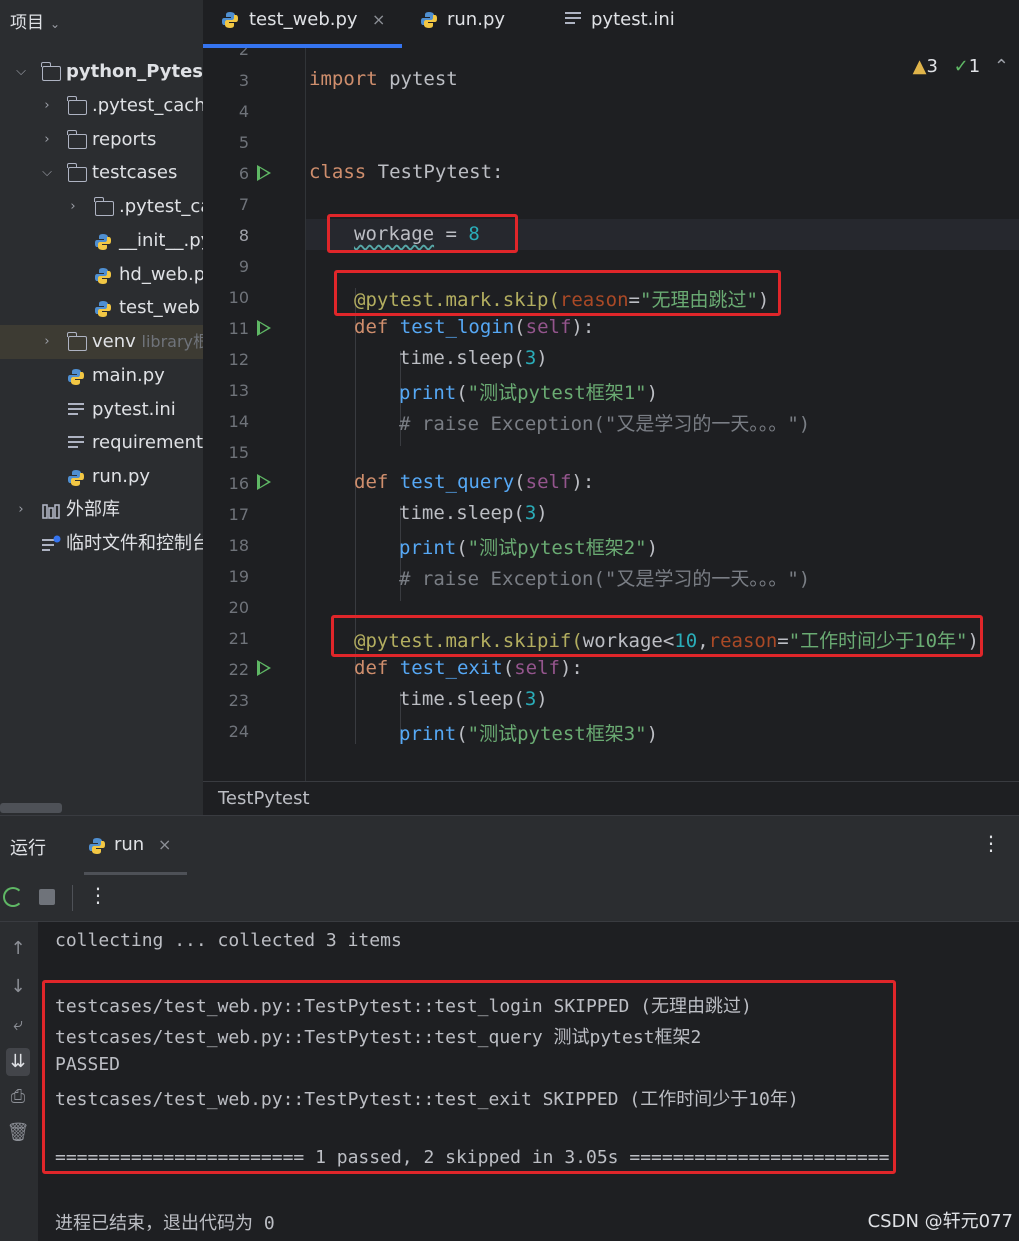 This screenshot has height=1241, width=1019. I want to click on tree-item-venv: › venv library根, so click(101, 342).